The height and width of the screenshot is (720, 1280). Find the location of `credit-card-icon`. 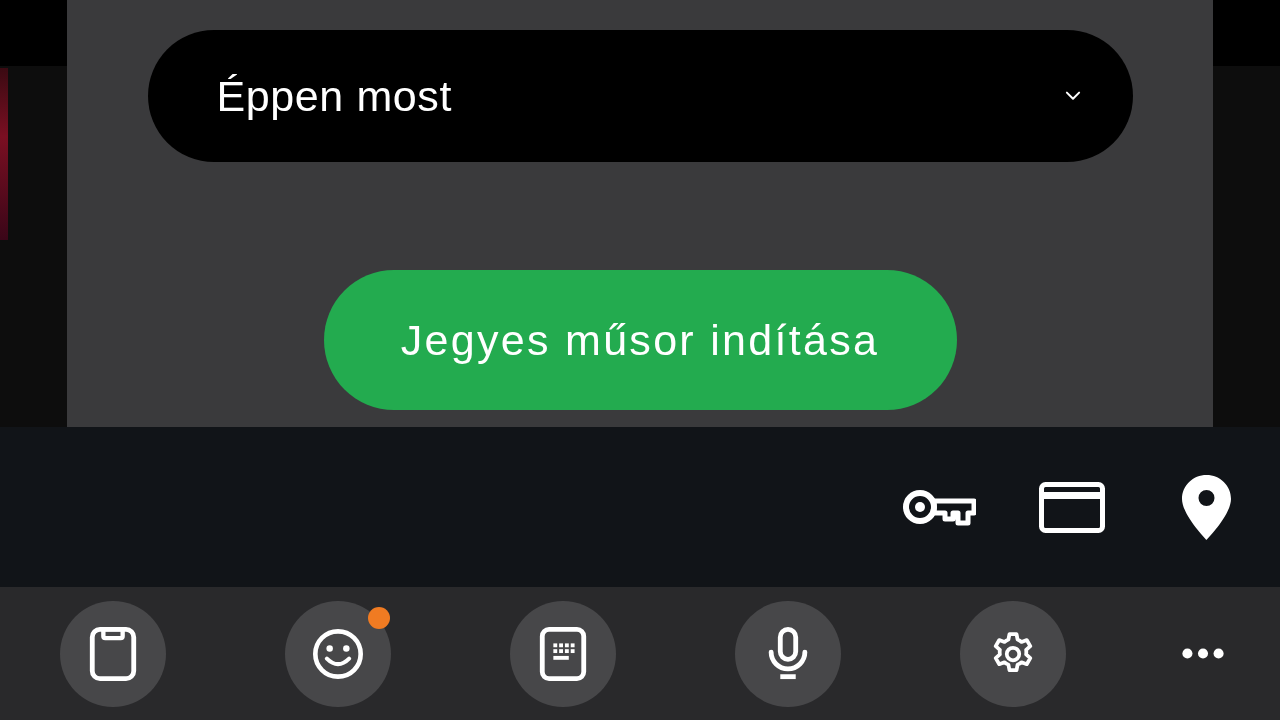

credit-card-icon is located at coordinates (1072, 507).